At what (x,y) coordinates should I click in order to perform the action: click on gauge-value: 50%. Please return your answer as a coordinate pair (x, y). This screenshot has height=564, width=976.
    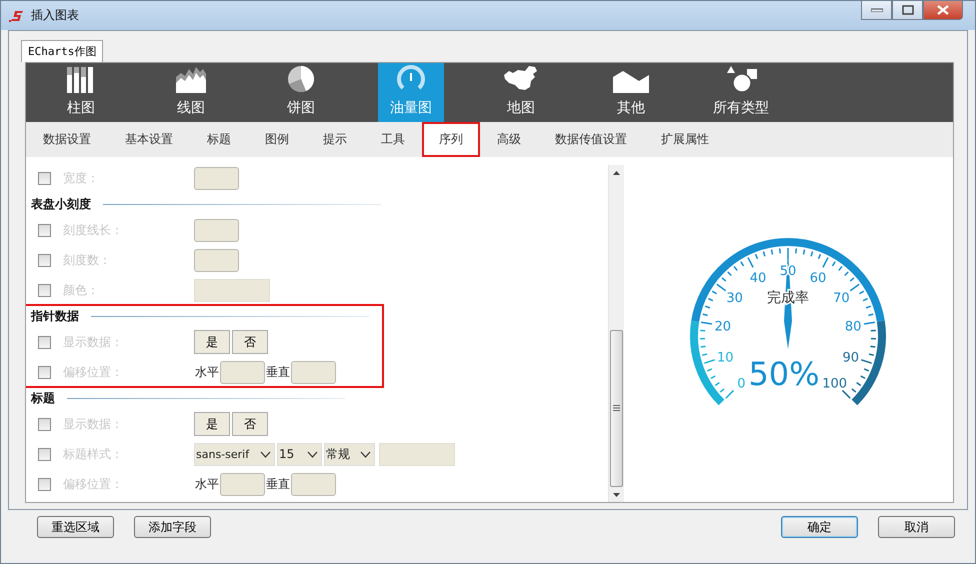
    Looking at the image, I should click on (784, 374).